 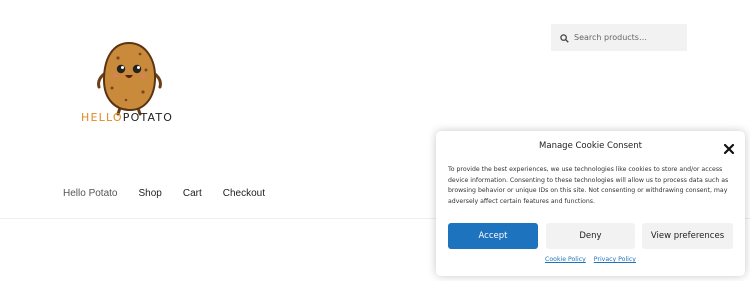 What do you see at coordinates (590, 236) in the screenshot?
I see `deny-button: Deny` at bounding box center [590, 236].